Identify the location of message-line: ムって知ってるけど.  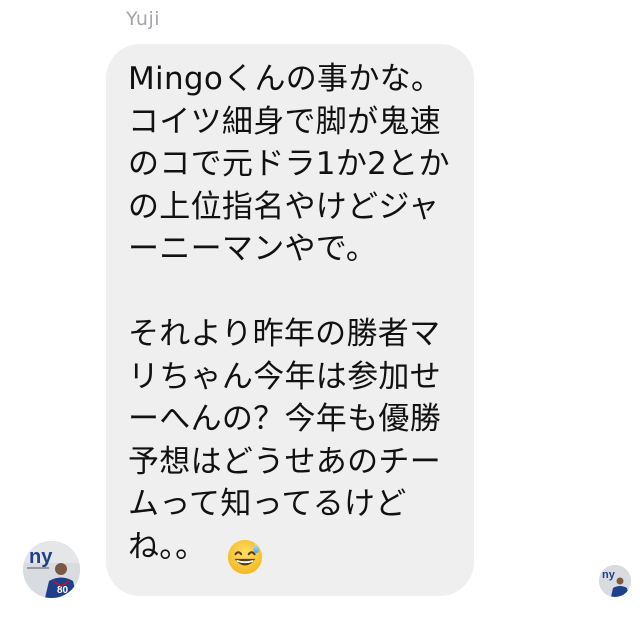
(267, 504).